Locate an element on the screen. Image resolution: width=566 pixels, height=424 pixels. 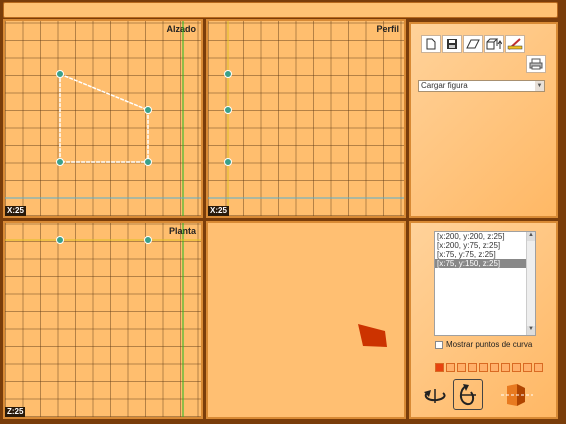
cube-view-icon is located at coordinates (517, 395).